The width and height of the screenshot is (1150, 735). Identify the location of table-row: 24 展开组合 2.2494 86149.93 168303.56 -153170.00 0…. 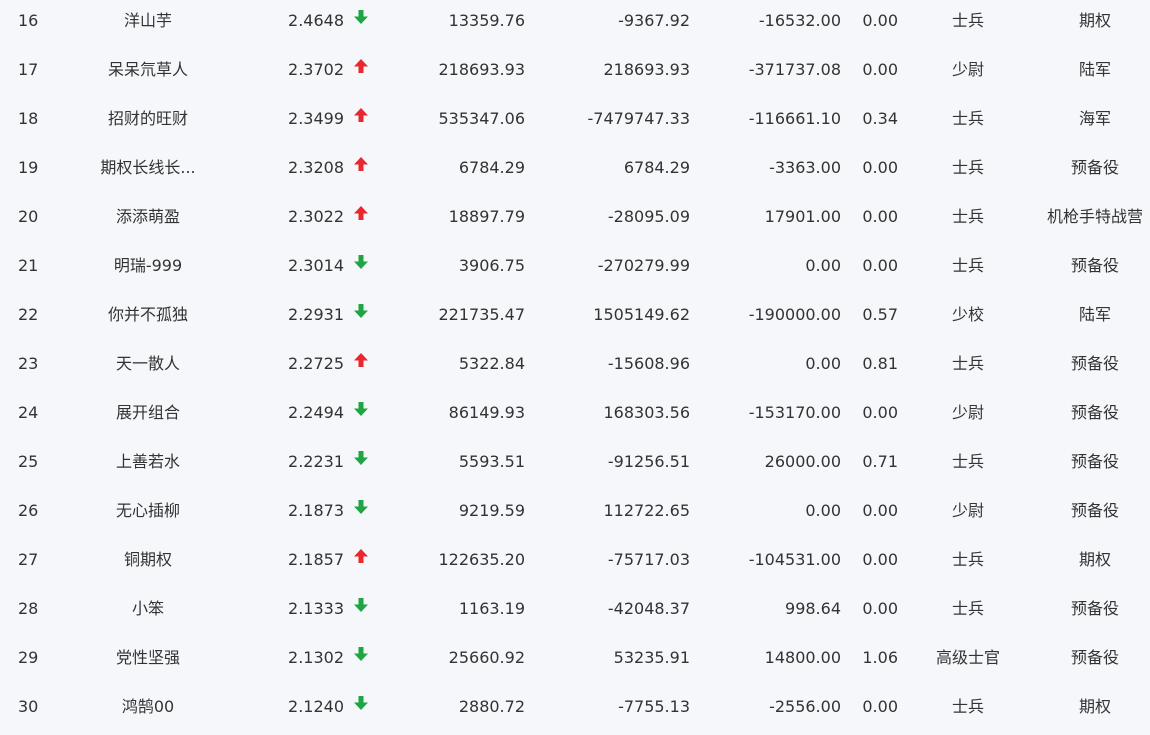
(575, 416).